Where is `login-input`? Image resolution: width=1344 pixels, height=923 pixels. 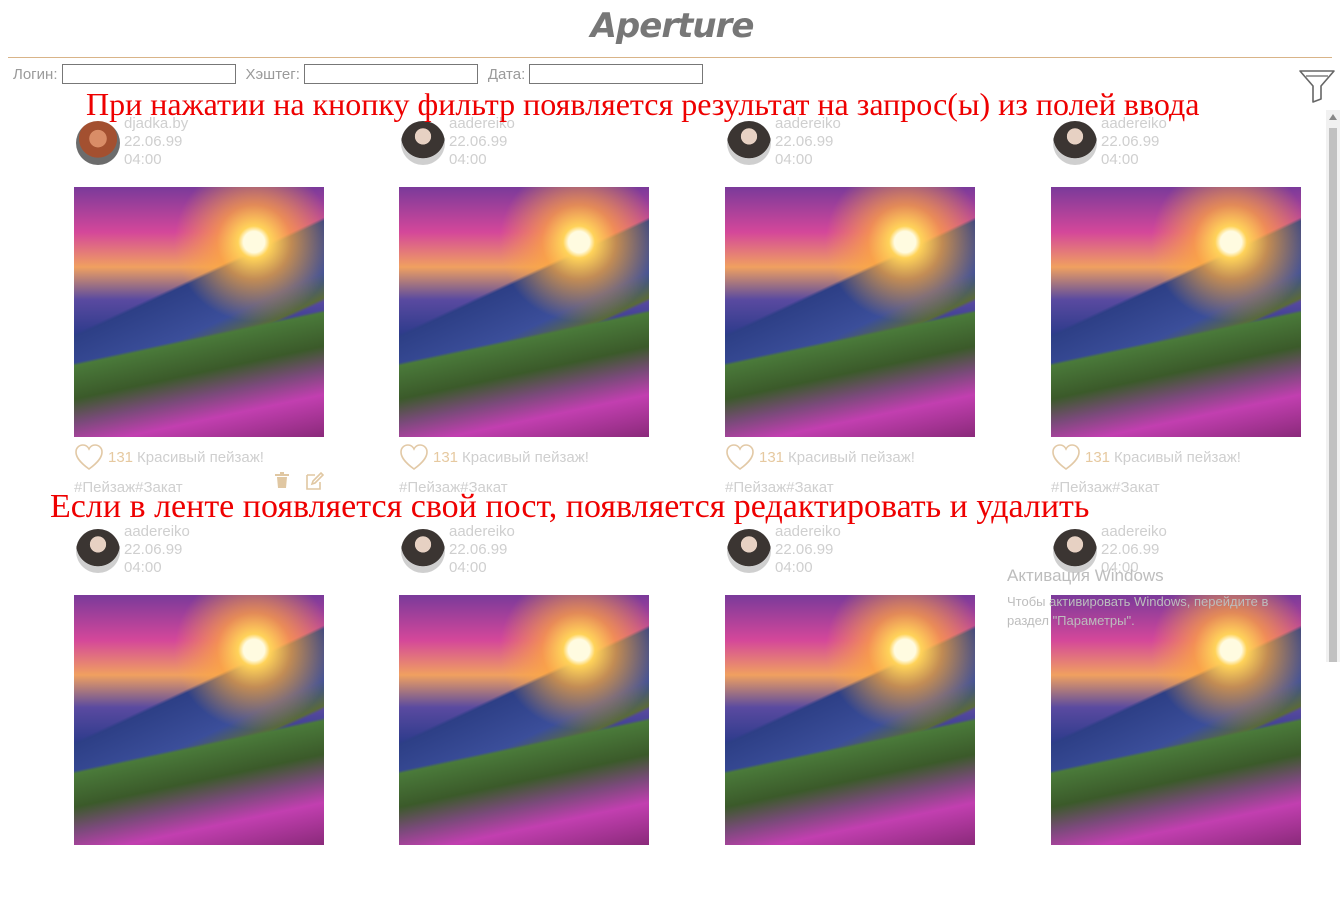 login-input is located at coordinates (148, 74).